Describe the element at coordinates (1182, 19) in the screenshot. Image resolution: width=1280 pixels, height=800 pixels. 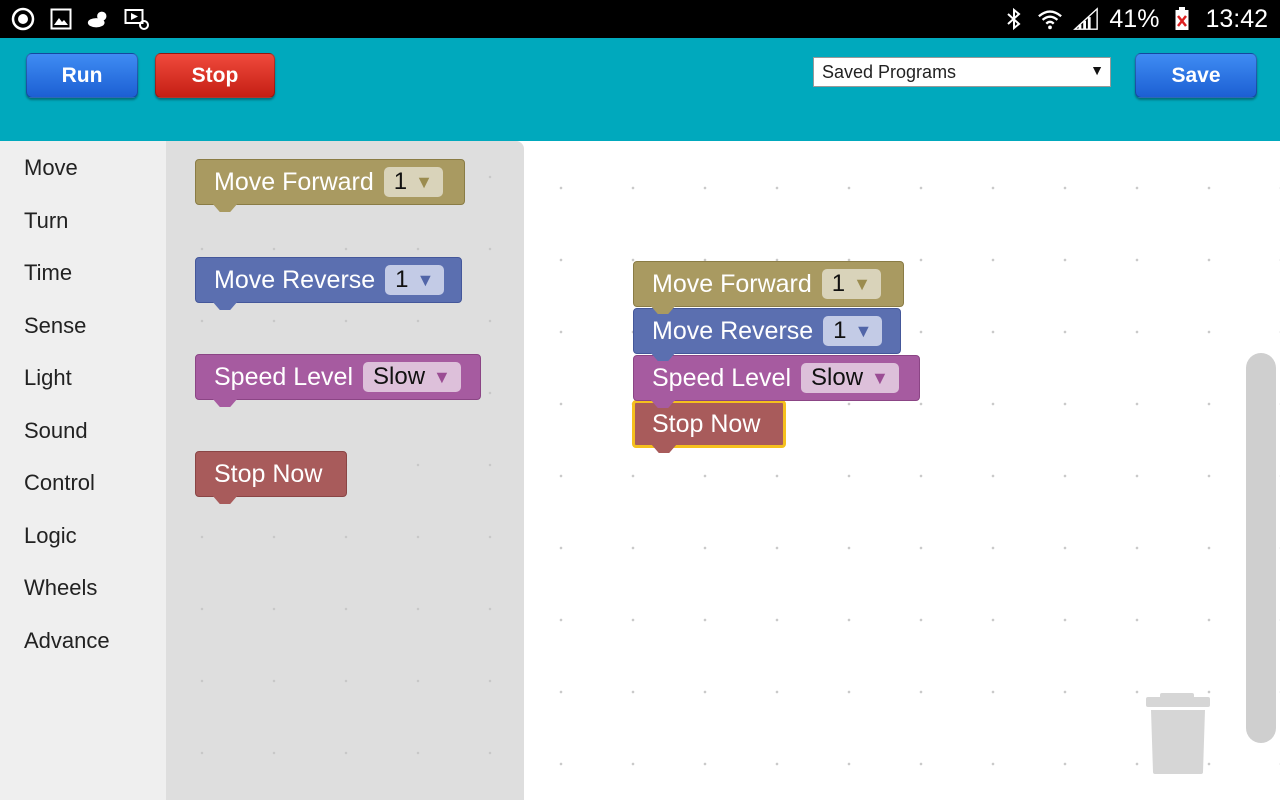
I see `battery-icon` at that location.